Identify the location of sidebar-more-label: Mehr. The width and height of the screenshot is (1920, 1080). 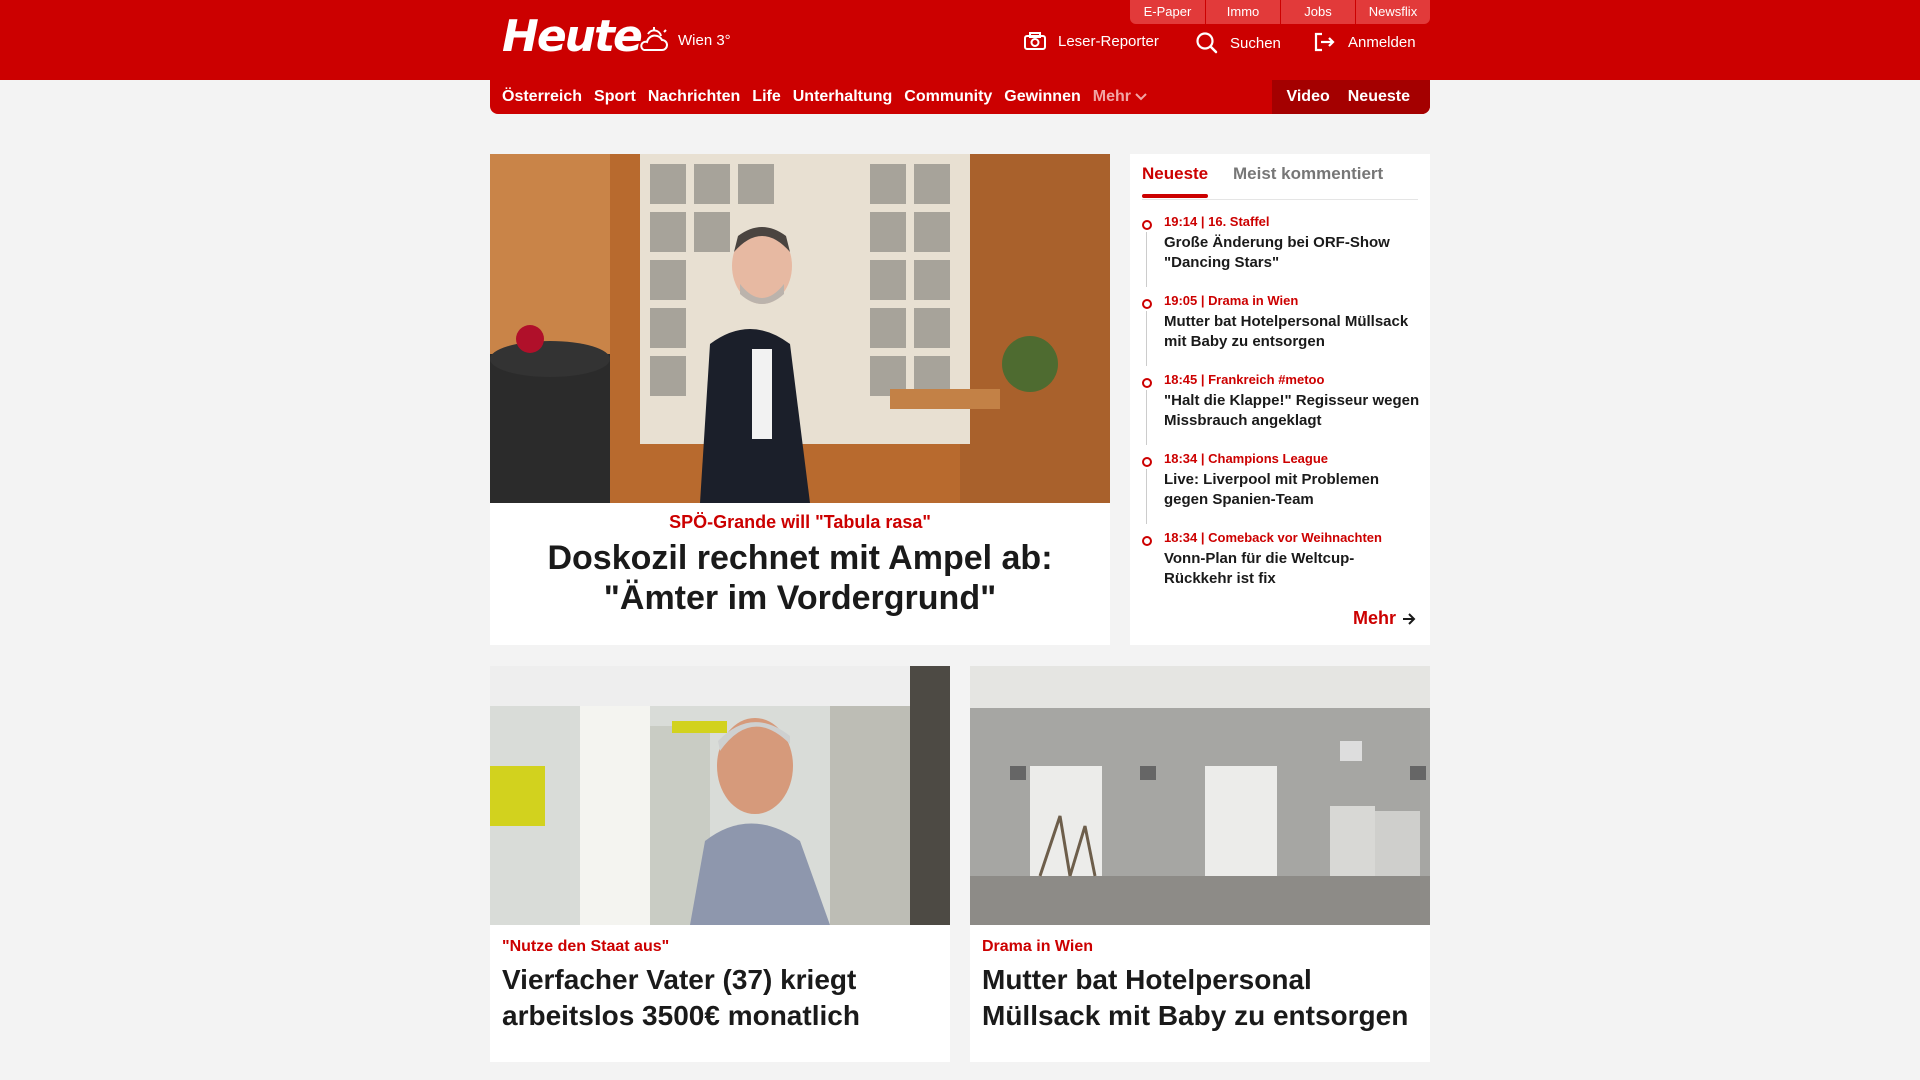
(1374, 618).